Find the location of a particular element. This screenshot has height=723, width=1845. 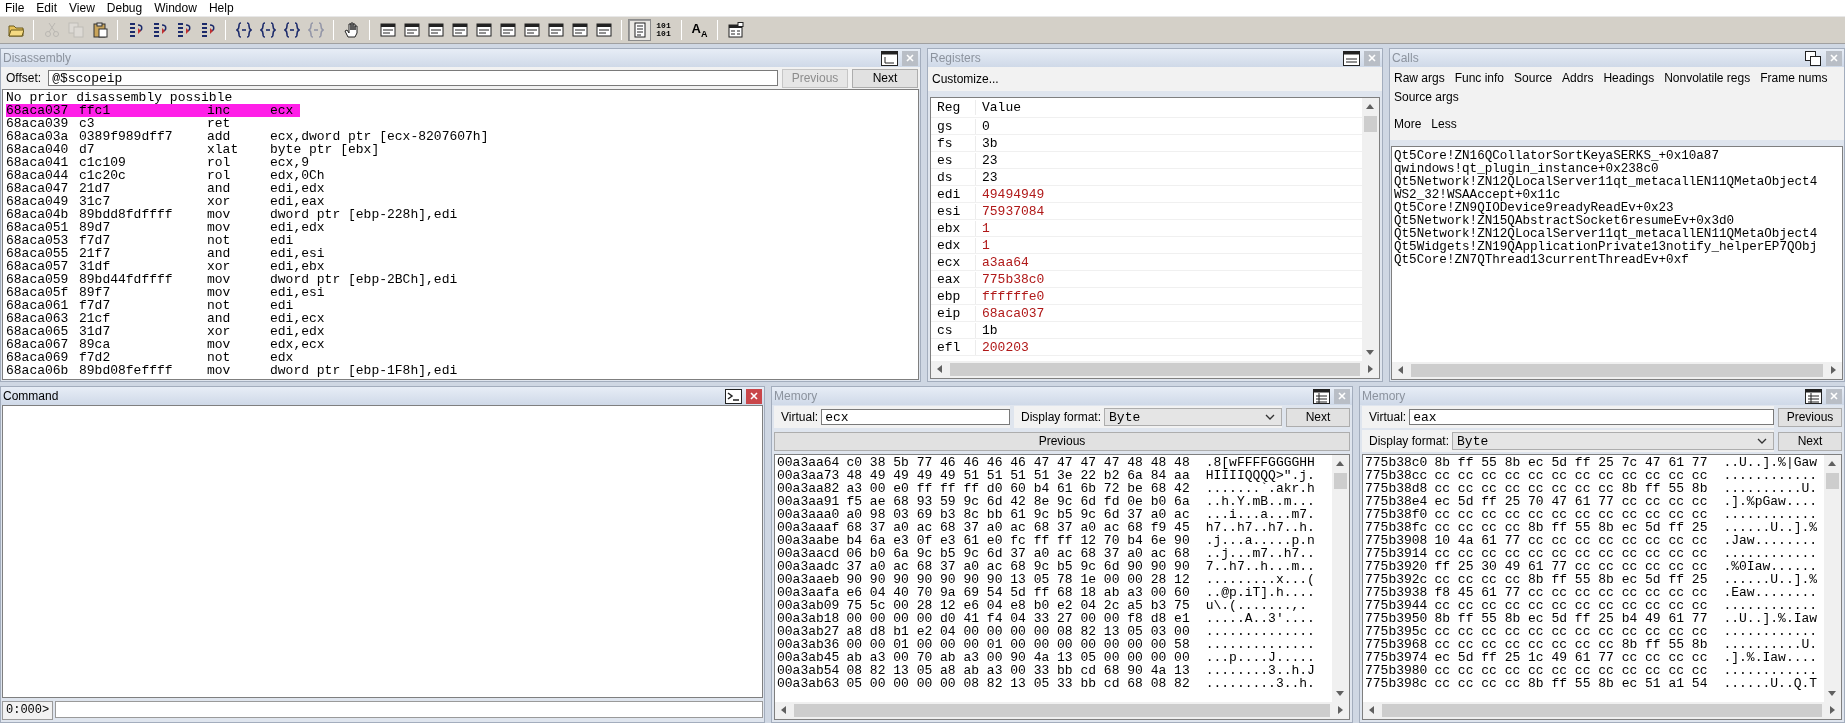

disassembly-line: 68aca067 89ca mov edx,ecx is located at coordinates (165, 344).